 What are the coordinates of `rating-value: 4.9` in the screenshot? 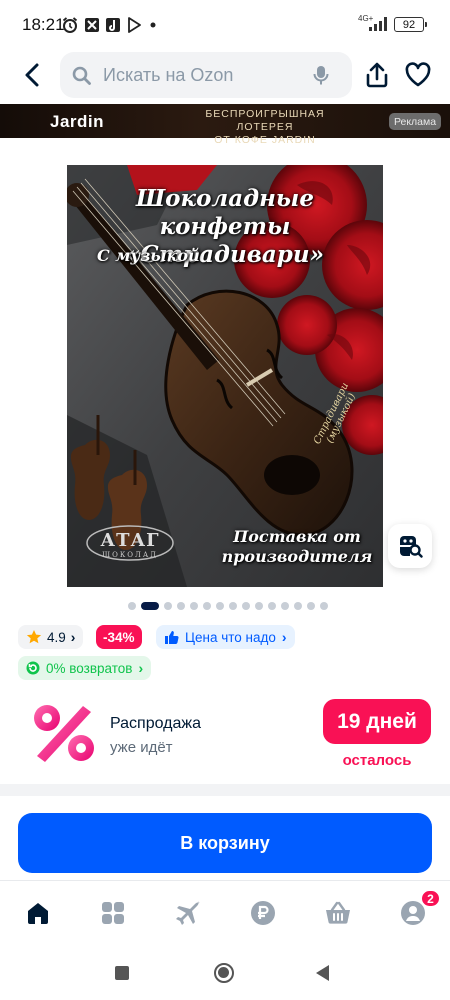 It's located at (56, 637).